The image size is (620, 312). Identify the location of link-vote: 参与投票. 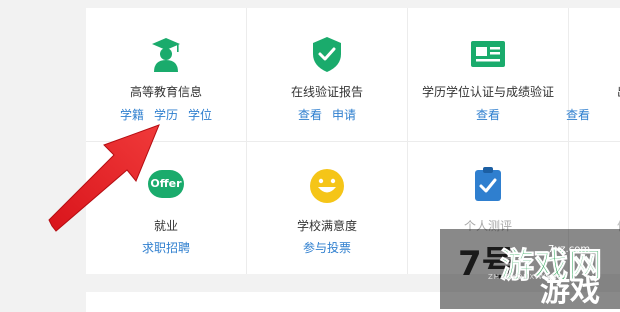
(327, 247).